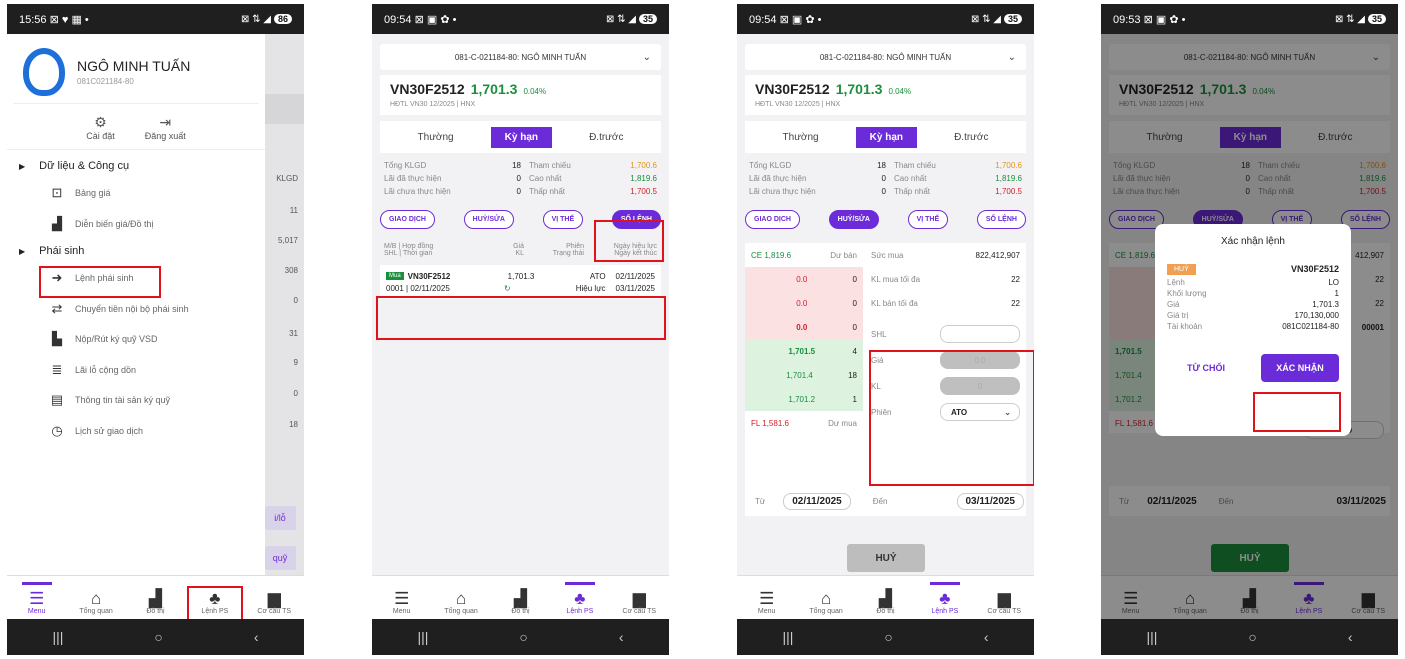 This screenshot has height=659, width=1405. Describe the element at coordinates (287, 178) in the screenshot. I see `shade-value: KLGD` at that location.